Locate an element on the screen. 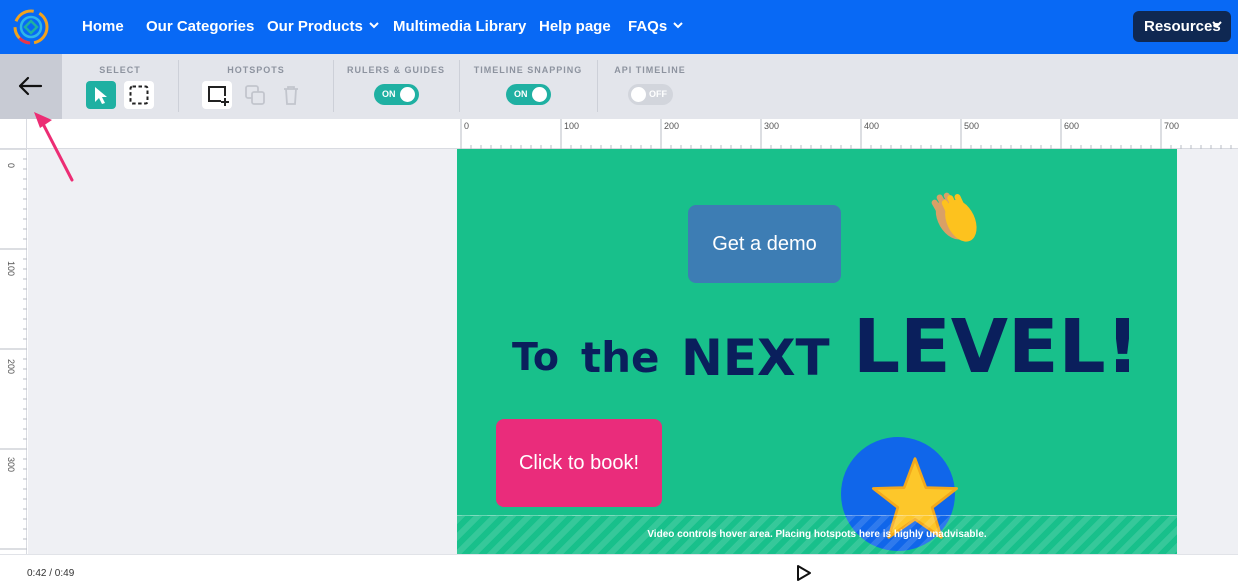 The image size is (1238, 584). nav-multimedia-library-label: Multimedia Library is located at coordinates (460, 26).